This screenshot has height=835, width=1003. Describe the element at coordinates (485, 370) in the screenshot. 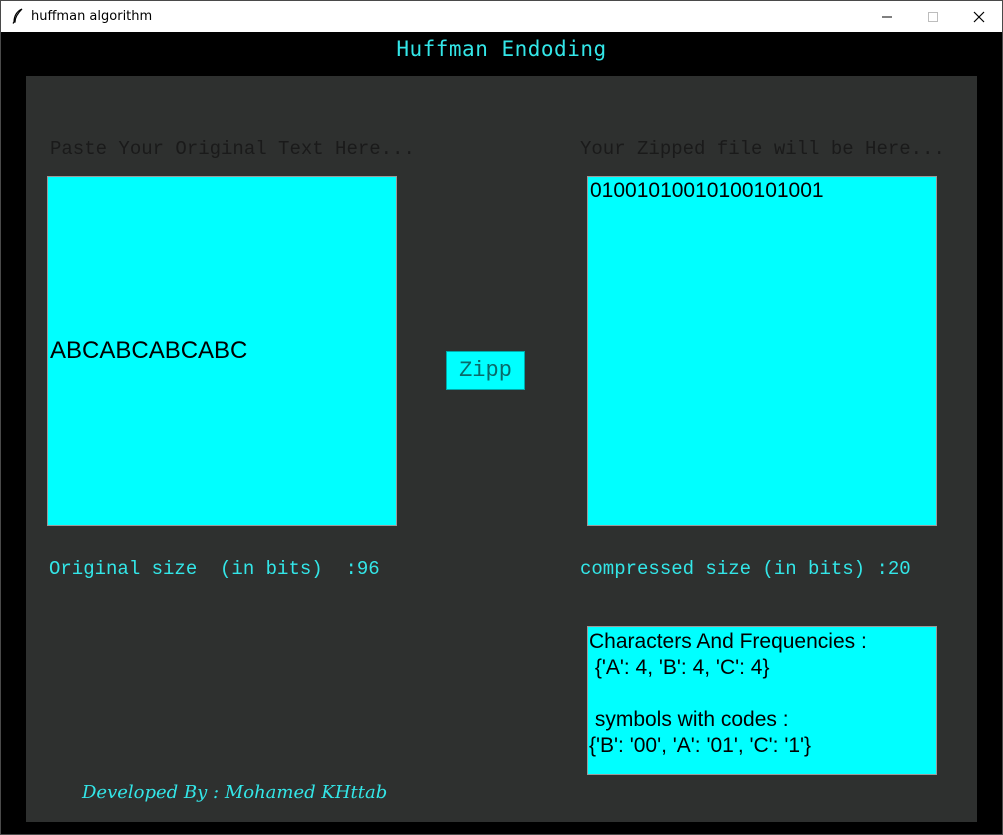

I see `zipp-button: Zipp` at that location.